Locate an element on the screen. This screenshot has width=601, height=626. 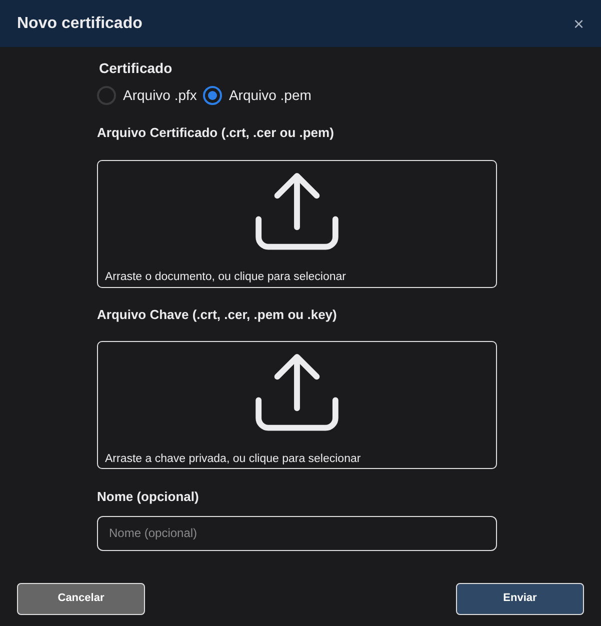
upload-icon is located at coordinates (297, 392).